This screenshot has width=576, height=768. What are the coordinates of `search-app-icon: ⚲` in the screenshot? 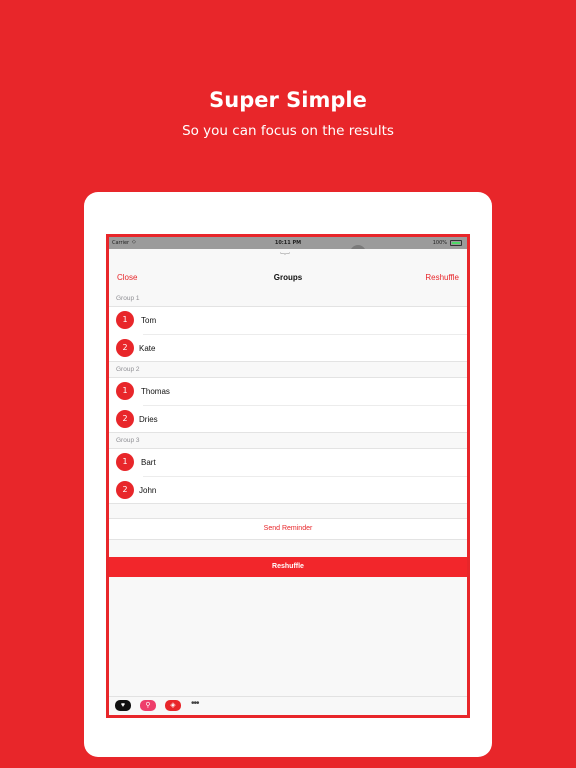 It's located at (148, 705).